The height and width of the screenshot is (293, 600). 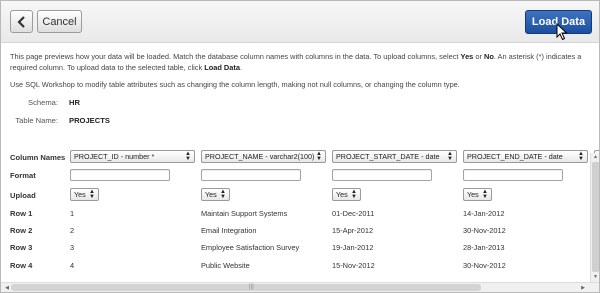 I want to click on table-cell: Email Integration, so click(x=229, y=230).